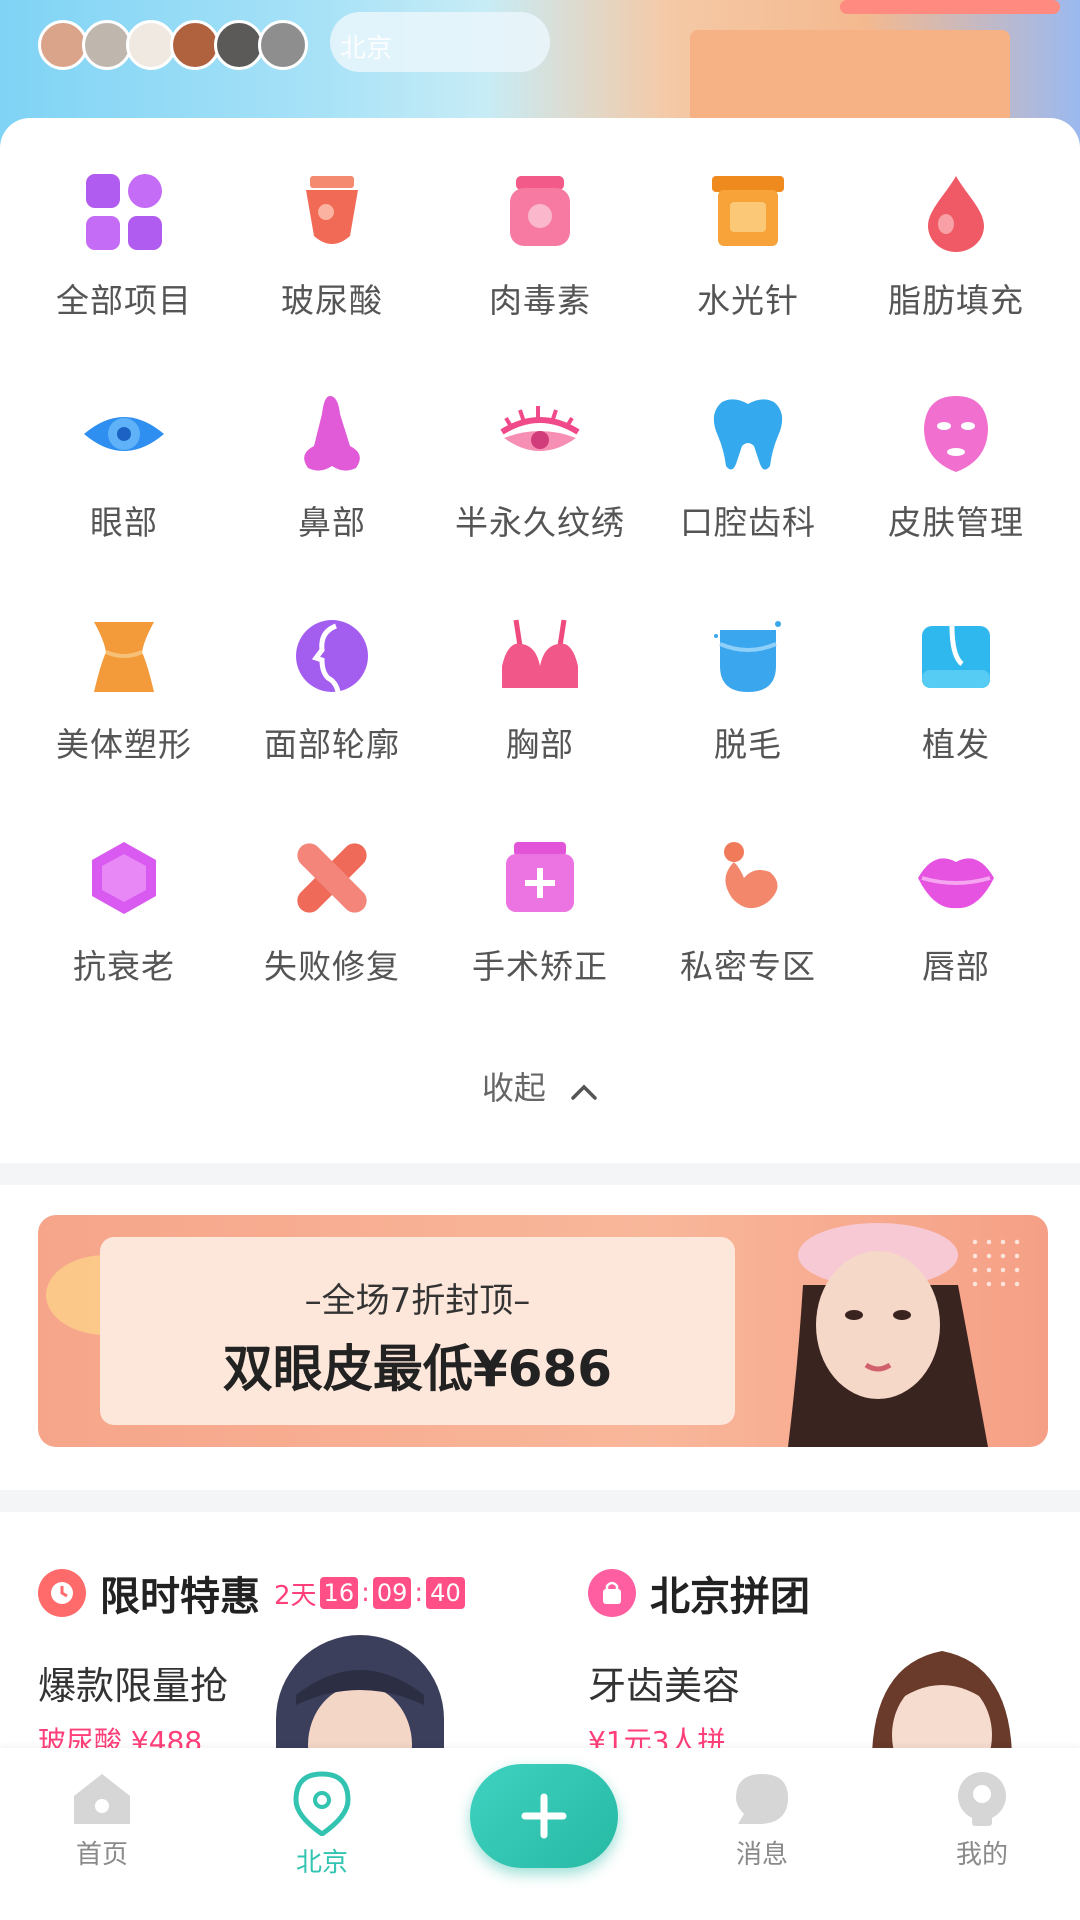 This screenshot has width=1080, height=1920. I want to click on category-label: 玻尿酸, so click(332, 300).